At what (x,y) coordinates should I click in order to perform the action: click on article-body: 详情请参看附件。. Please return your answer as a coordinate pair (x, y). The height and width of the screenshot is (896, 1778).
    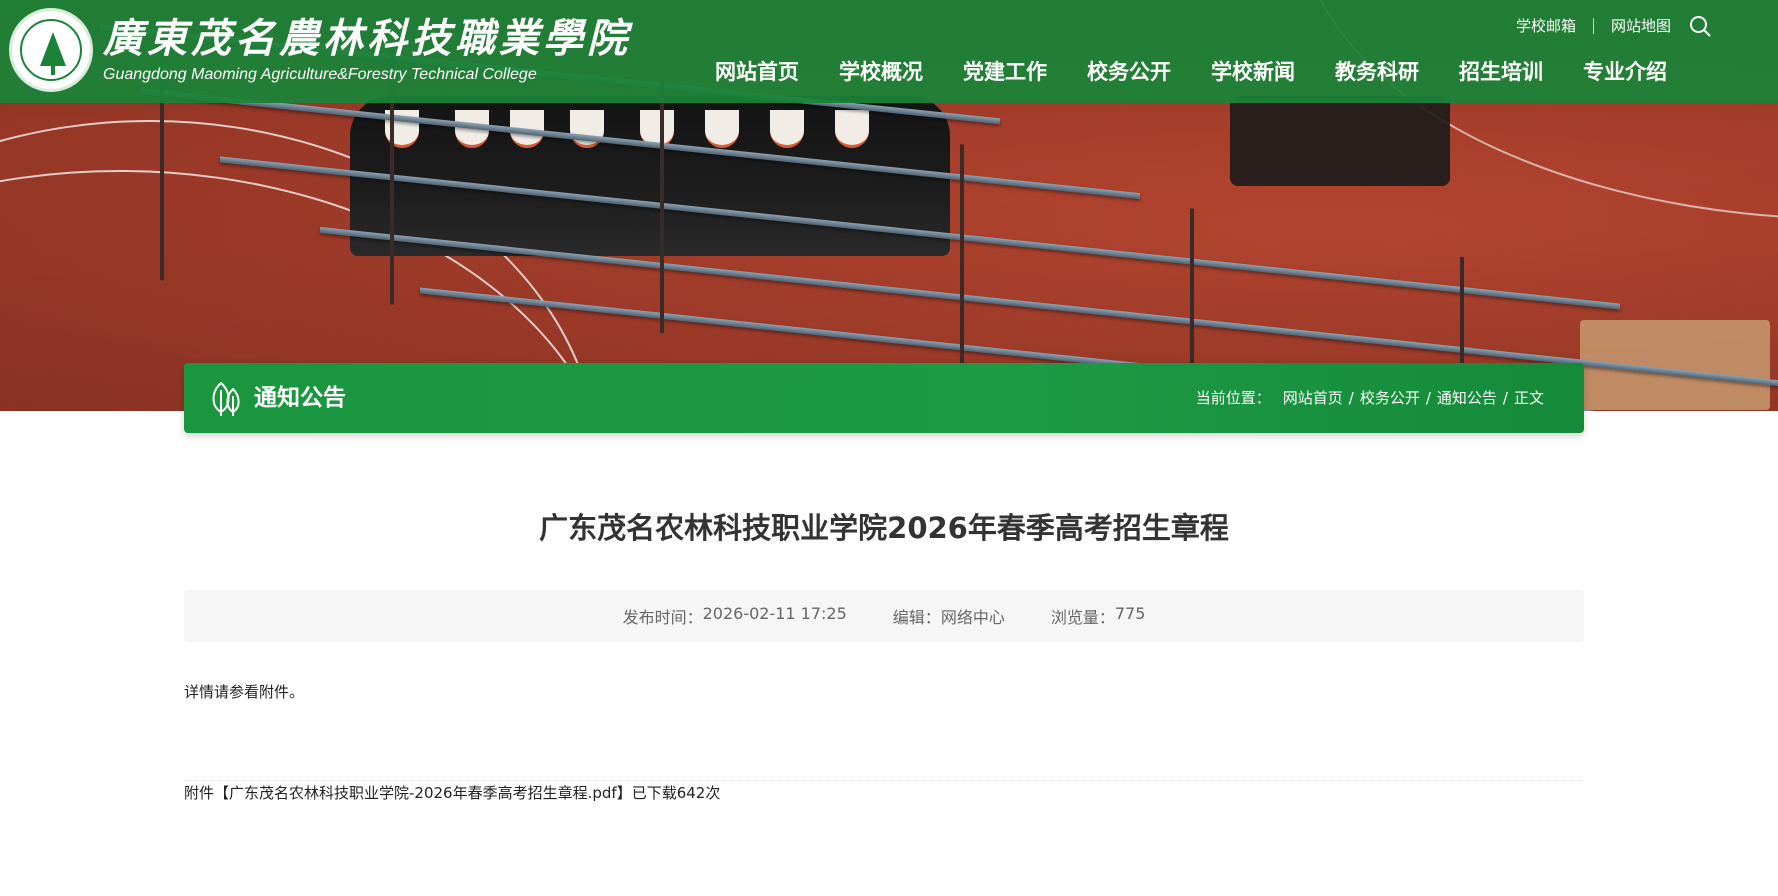
    Looking at the image, I should click on (244, 692).